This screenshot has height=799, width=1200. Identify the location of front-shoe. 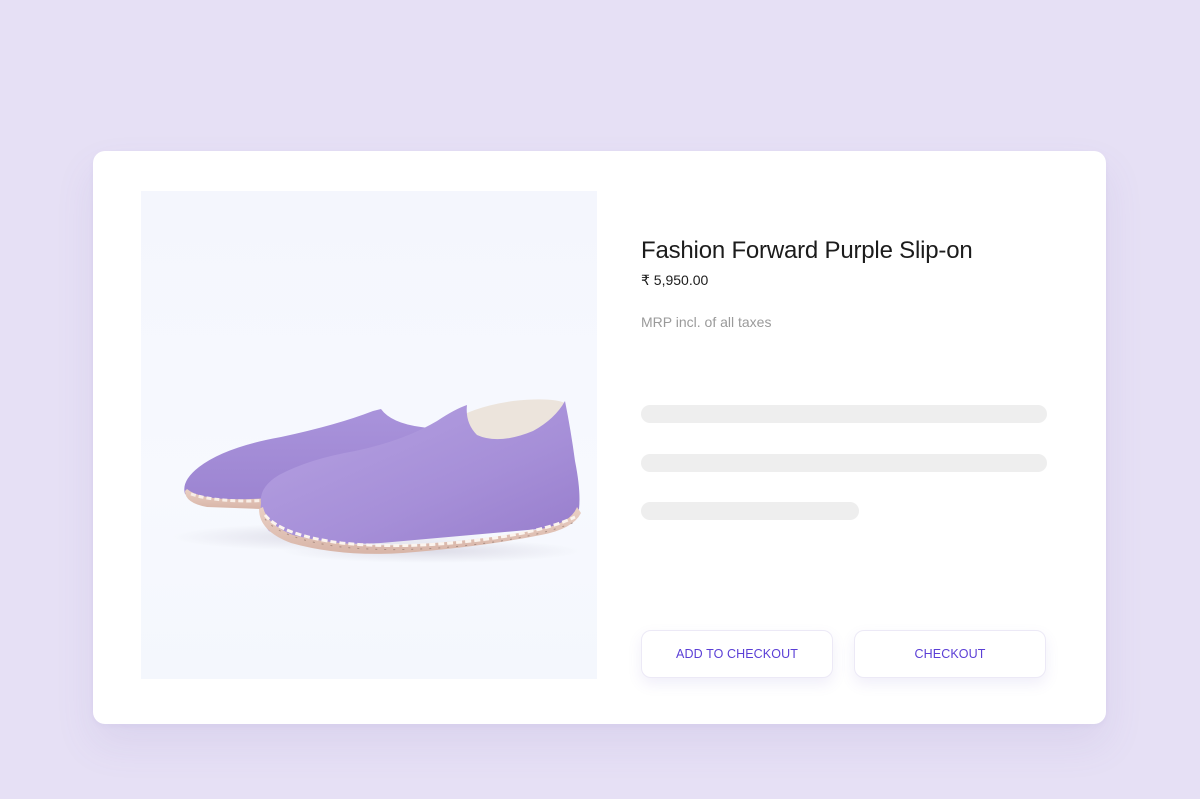
(420, 476).